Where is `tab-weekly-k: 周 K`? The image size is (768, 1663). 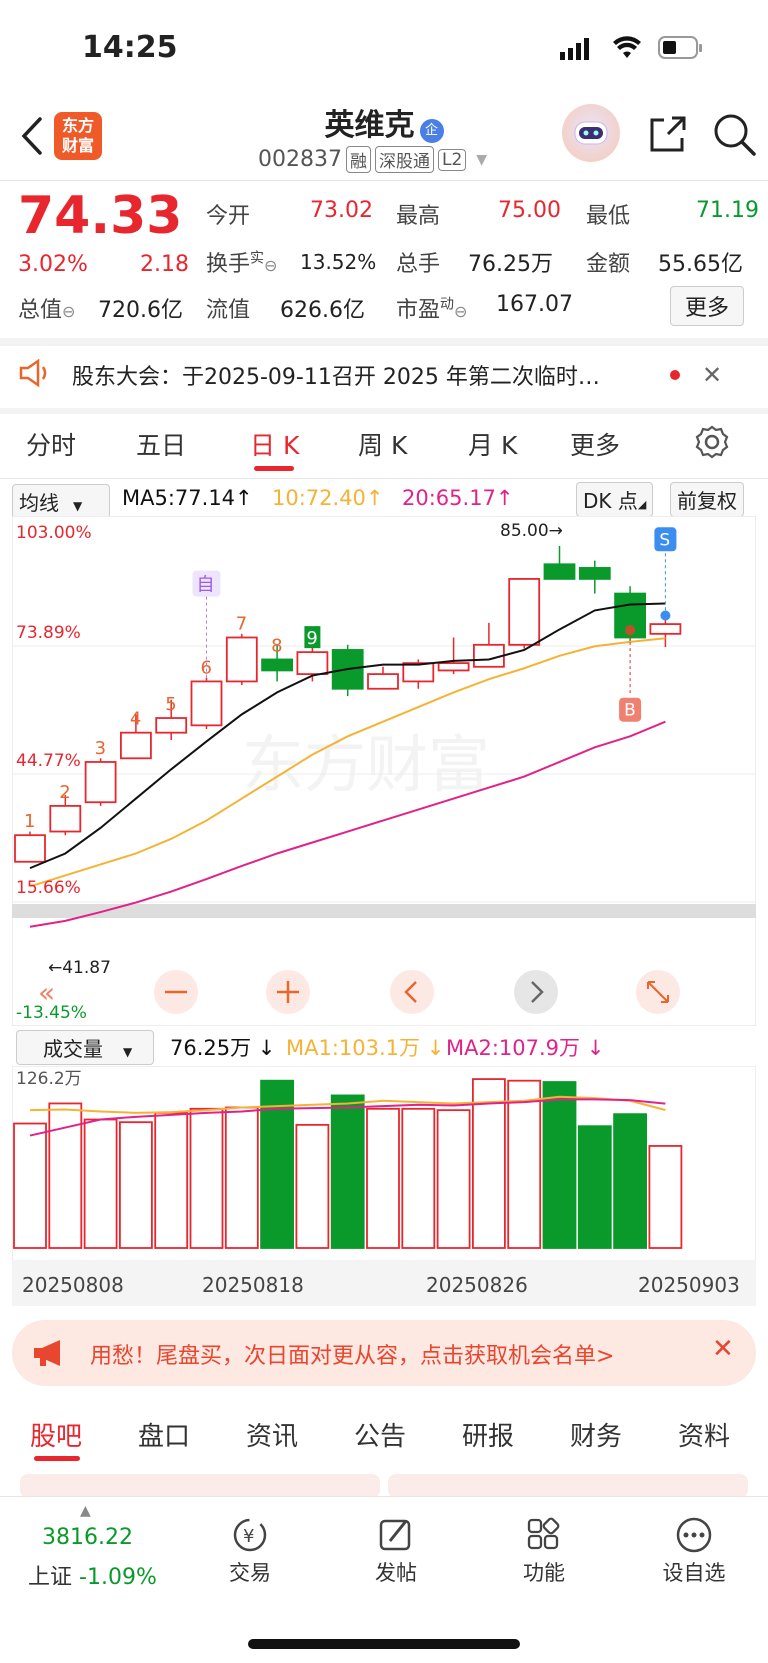 tab-weekly-k: 周 K is located at coordinates (382, 444).